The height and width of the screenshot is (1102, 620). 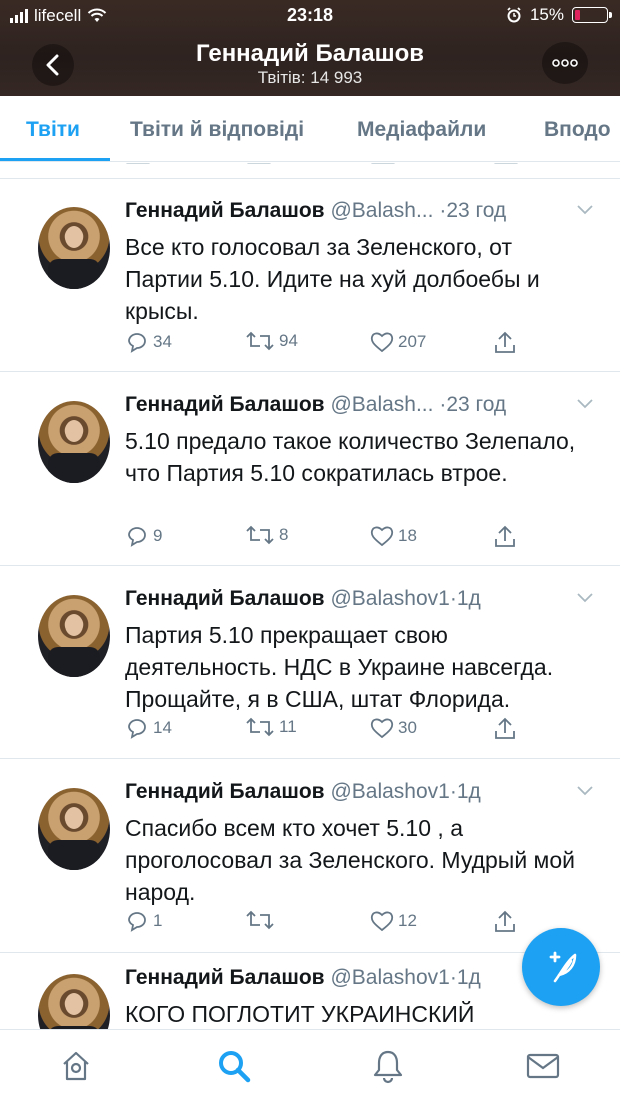 I want to click on status-bar-right: 15%, so click(x=559, y=15).